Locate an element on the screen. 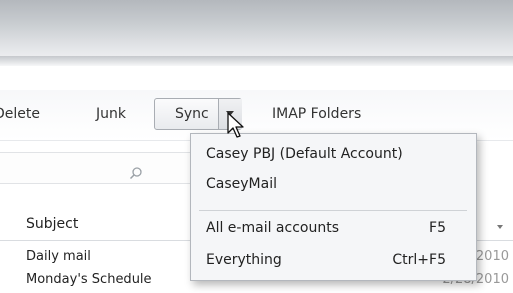 This screenshot has height=293, width=513. sync-button-label: Sync is located at coordinates (192, 114).